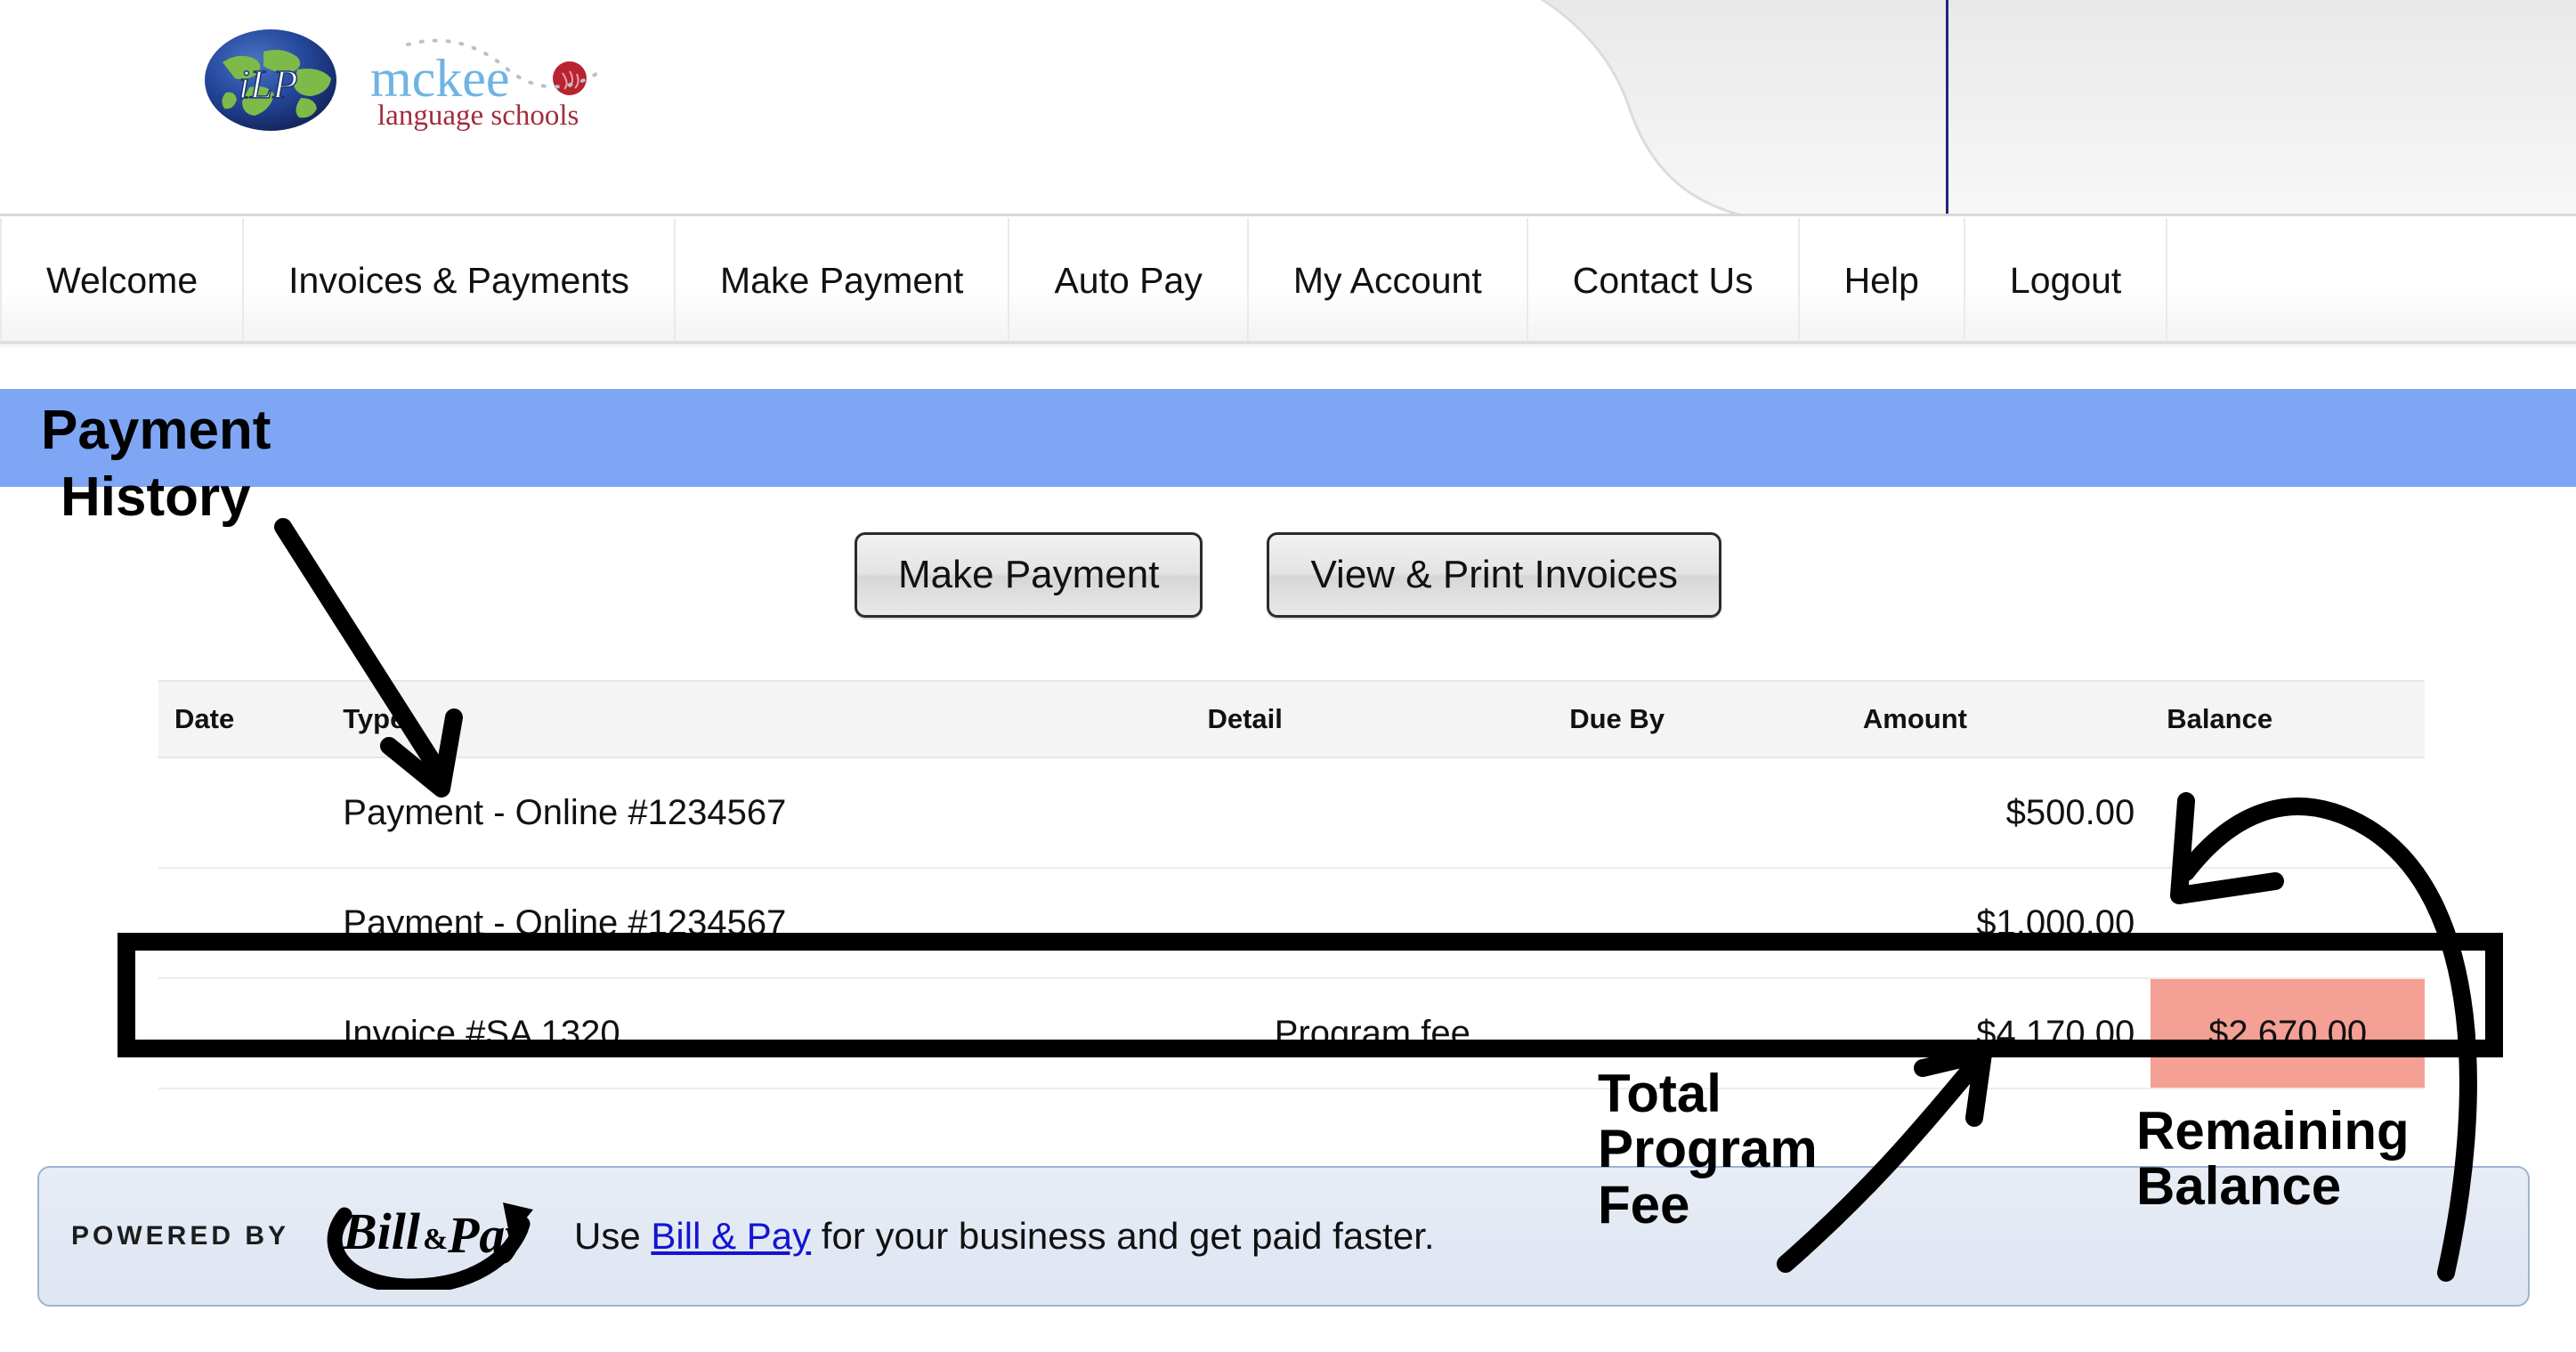 This screenshot has width=2576, height=1352. Describe the element at coordinates (1288, 342) in the screenshot. I see `nav-bottom-rule` at that location.